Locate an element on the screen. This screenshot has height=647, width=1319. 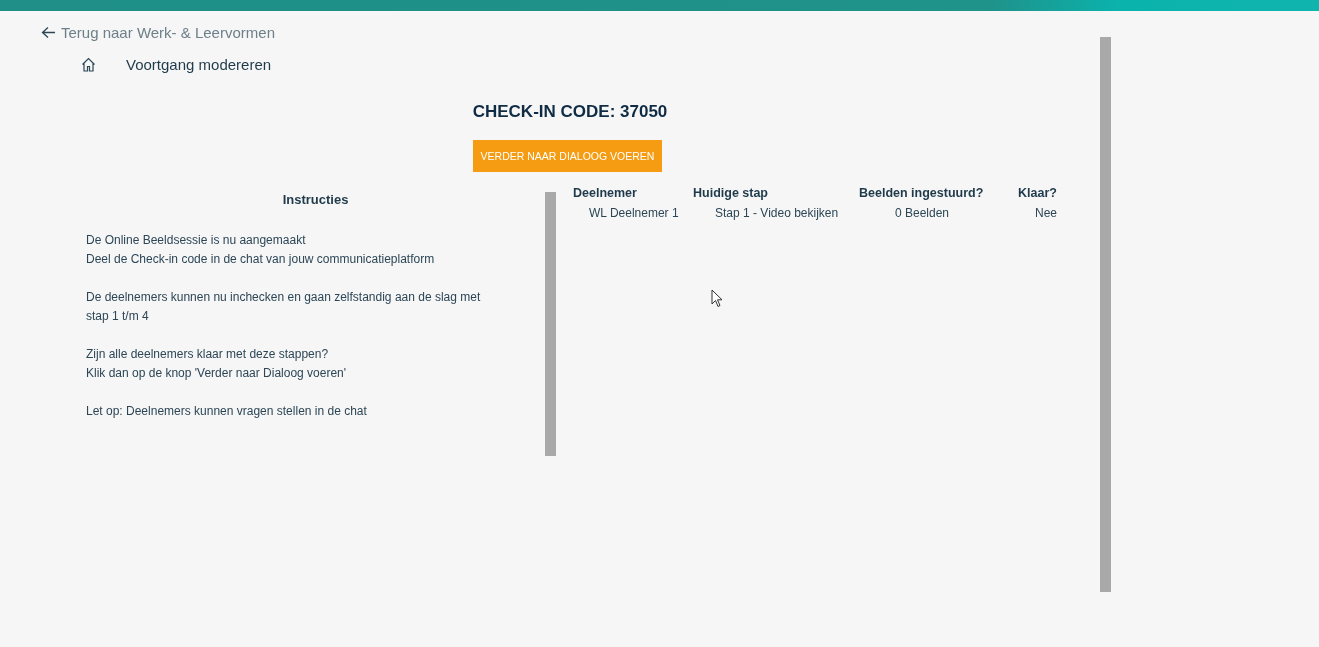
instruction-text: Zijn alle deelnemers klaar met deze stappen? is located at coordinates (207, 354).